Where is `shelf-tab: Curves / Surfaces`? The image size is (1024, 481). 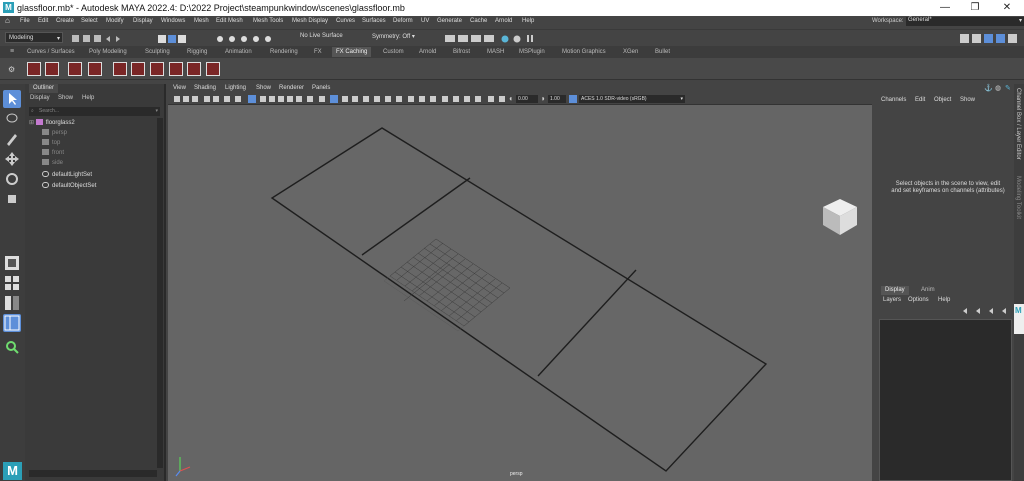 shelf-tab: Curves / Surfaces is located at coordinates (51, 52).